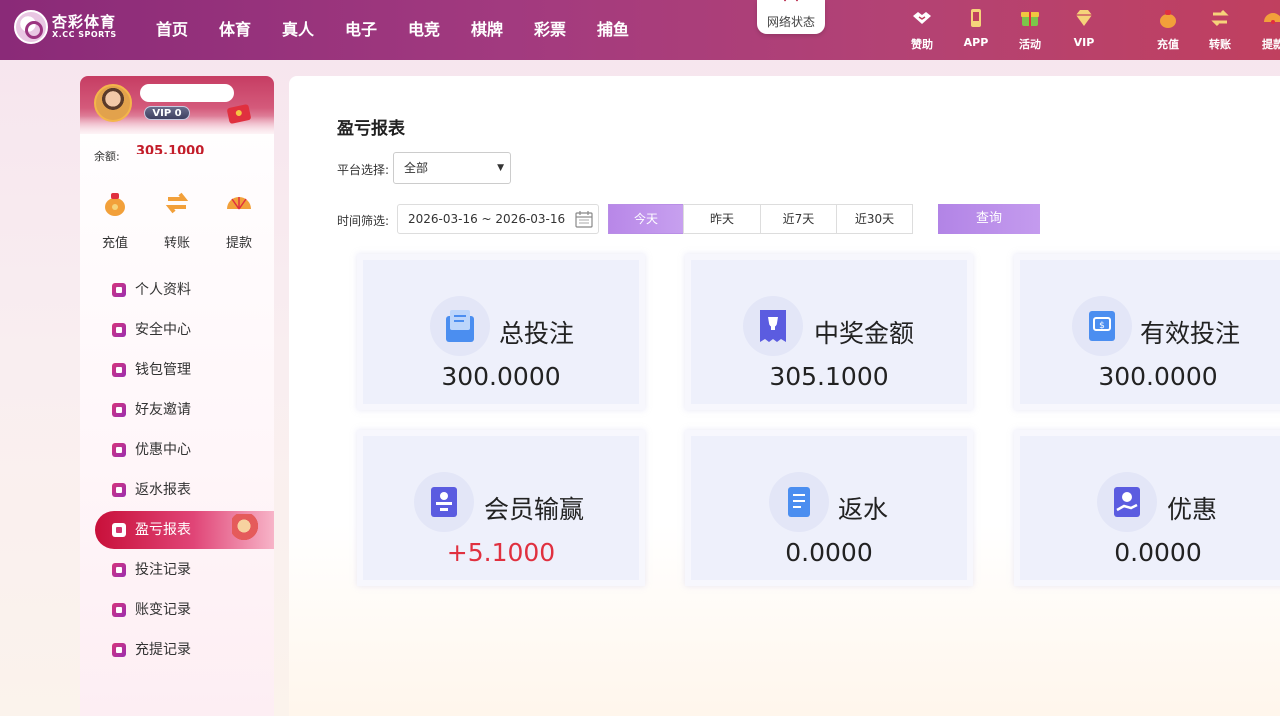 The height and width of the screenshot is (716, 1280). I want to click on header-app-button: APP, so click(976, 26).